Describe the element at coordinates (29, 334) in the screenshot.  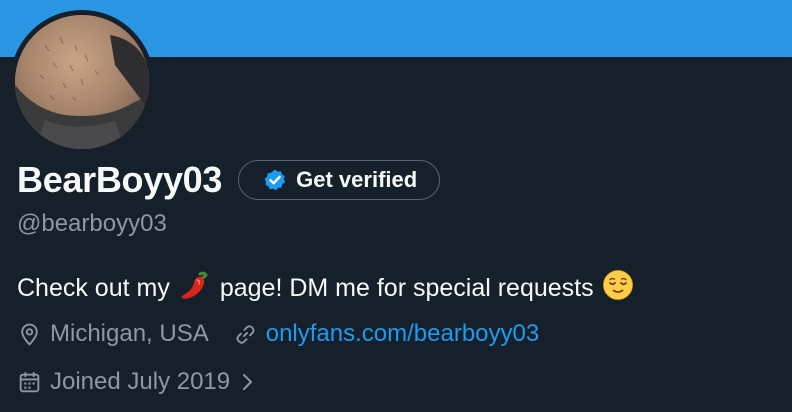
I see `location-pin-icon` at that location.